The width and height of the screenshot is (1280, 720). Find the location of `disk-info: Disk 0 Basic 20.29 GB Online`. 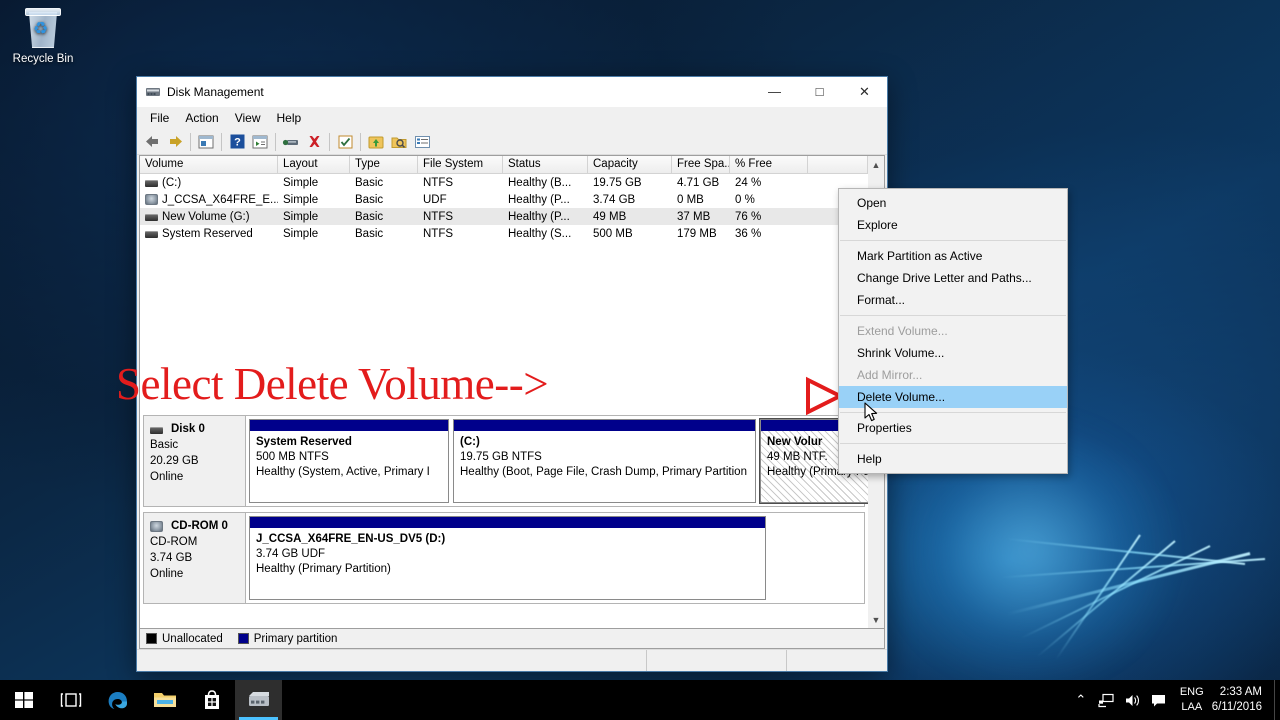

disk-info: Disk 0 Basic 20.29 GB Online is located at coordinates (195, 461).